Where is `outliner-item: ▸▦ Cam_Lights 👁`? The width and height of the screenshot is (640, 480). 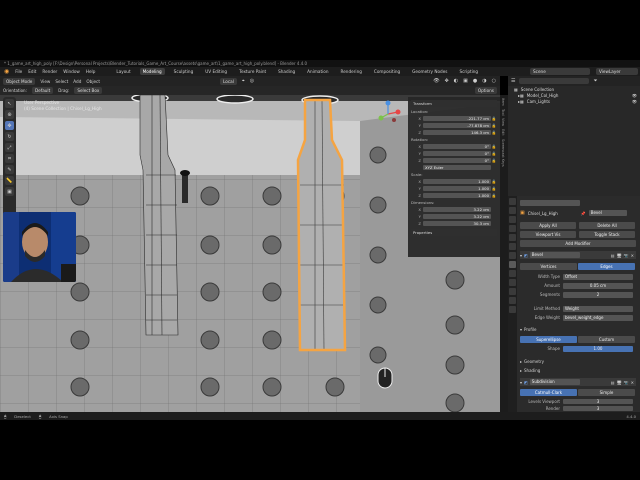 outliner-item: ▸▦ Cam_Lights 👁 is located at coordinates (574, 101).